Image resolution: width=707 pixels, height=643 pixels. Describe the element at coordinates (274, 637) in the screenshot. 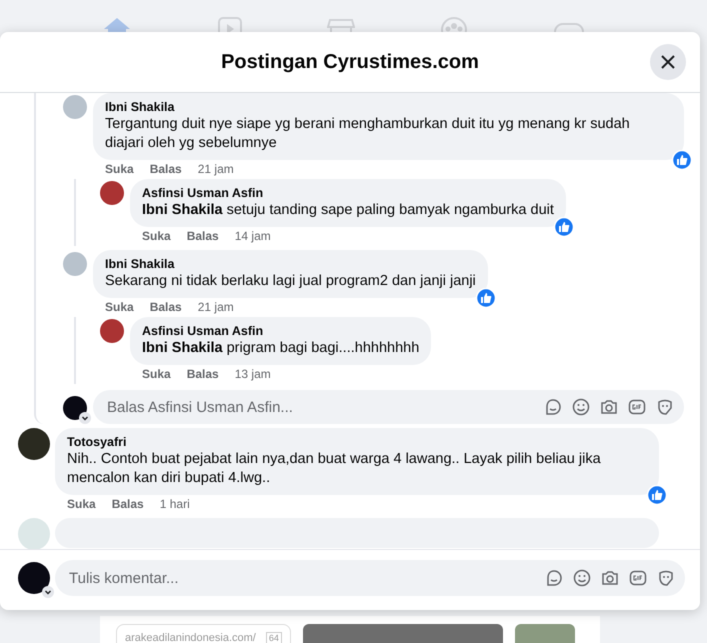

I see `count-badge: 64` at that location.